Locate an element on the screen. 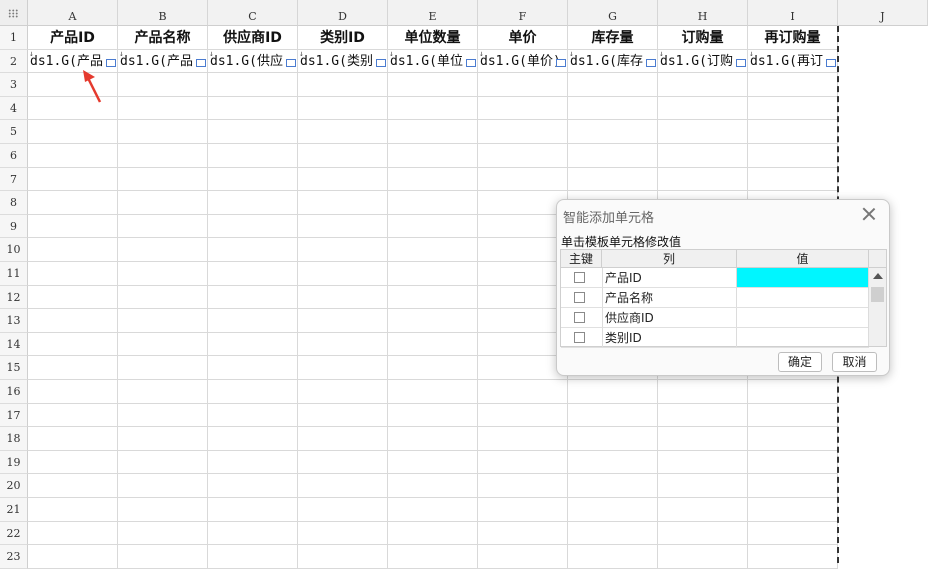 This screenshot has height=569, width=928. grid-header-column: 列 is located at coordinates (669, 259).